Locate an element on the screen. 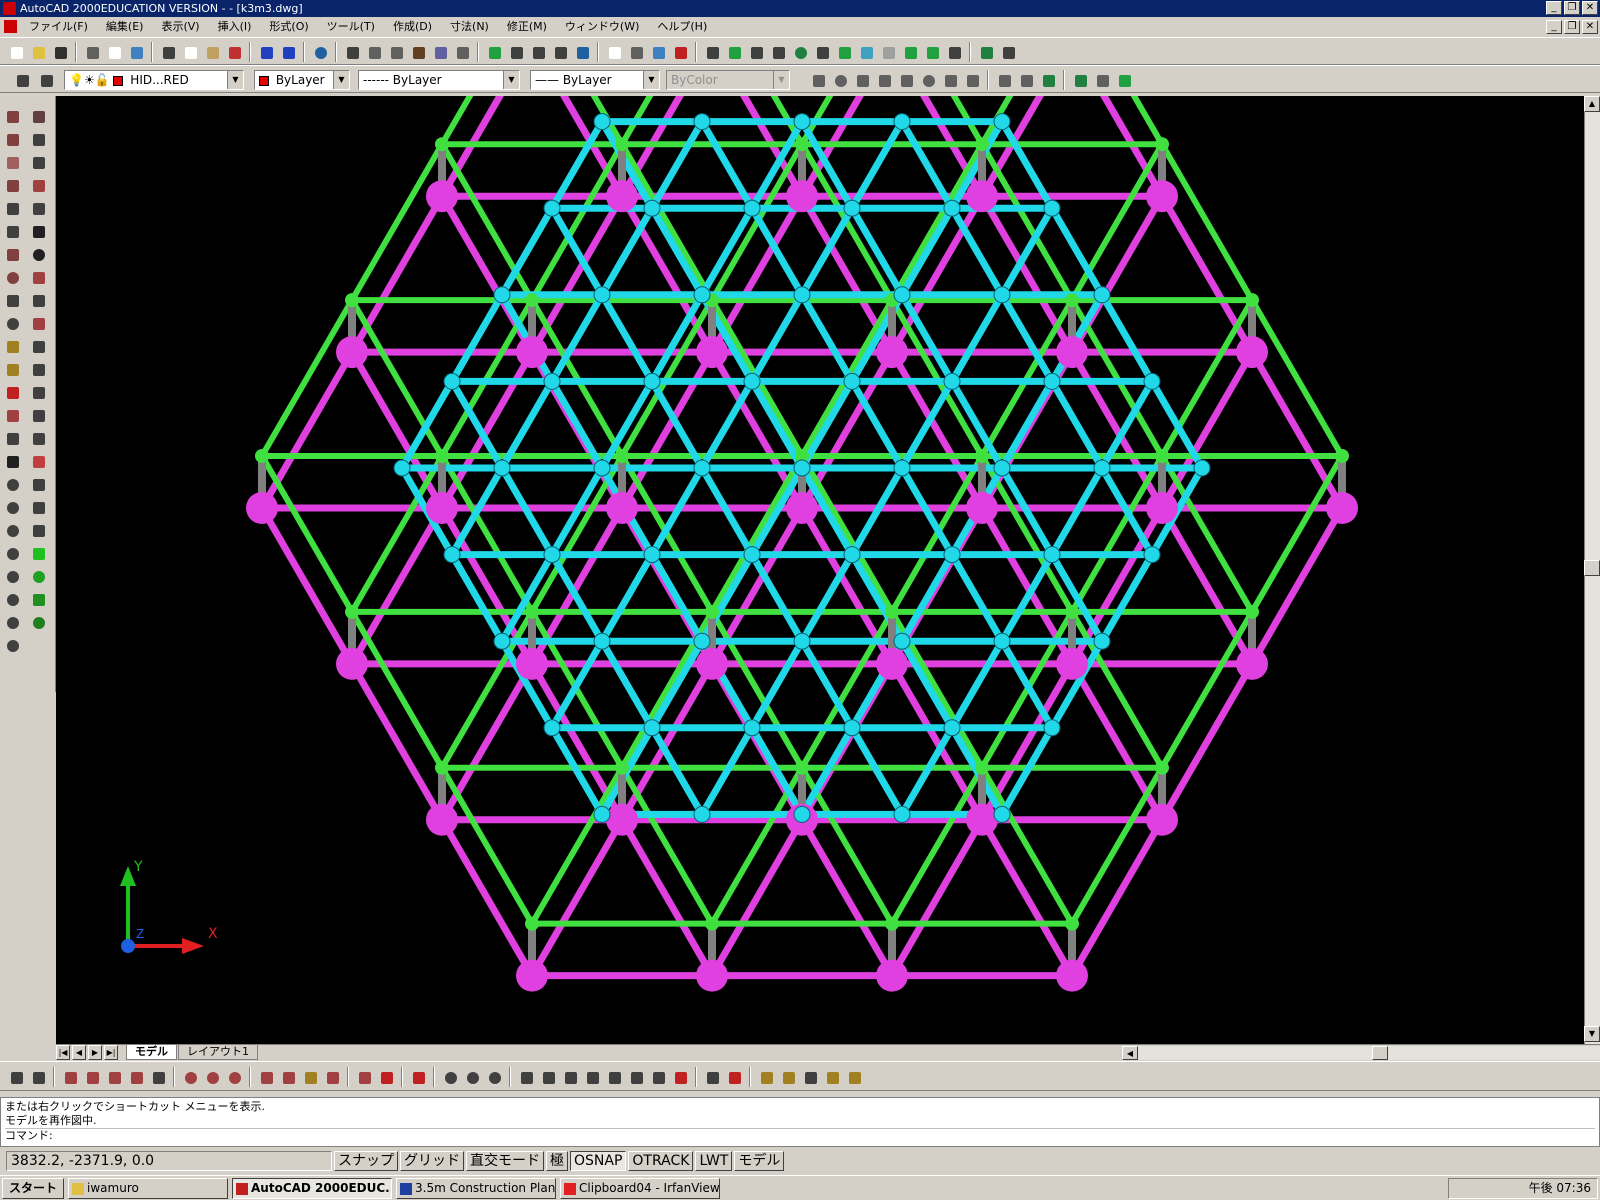 The height and width of the screenshot is (1200, 1600). polygon-icon is located at coordinates (13, 208).